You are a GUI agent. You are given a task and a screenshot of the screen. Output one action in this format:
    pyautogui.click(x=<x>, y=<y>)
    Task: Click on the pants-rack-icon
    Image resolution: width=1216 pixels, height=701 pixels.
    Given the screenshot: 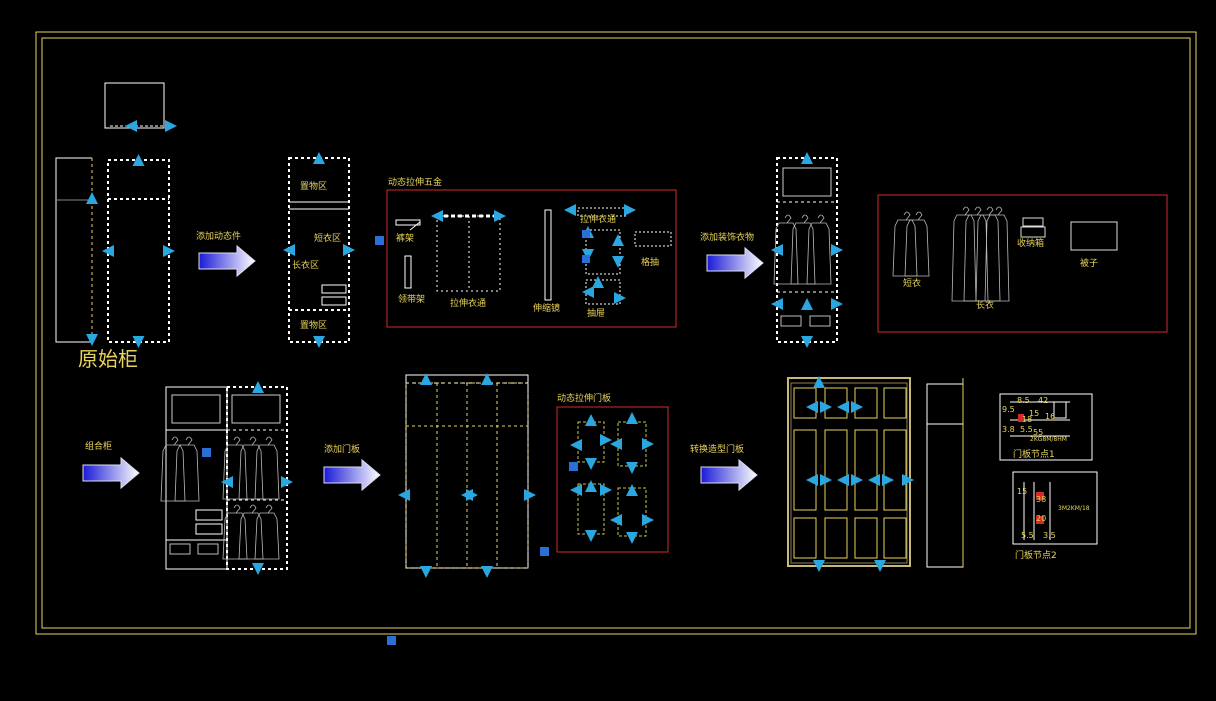 What is the action you would take?
    pyautogui.click(x=415, y=226)
    